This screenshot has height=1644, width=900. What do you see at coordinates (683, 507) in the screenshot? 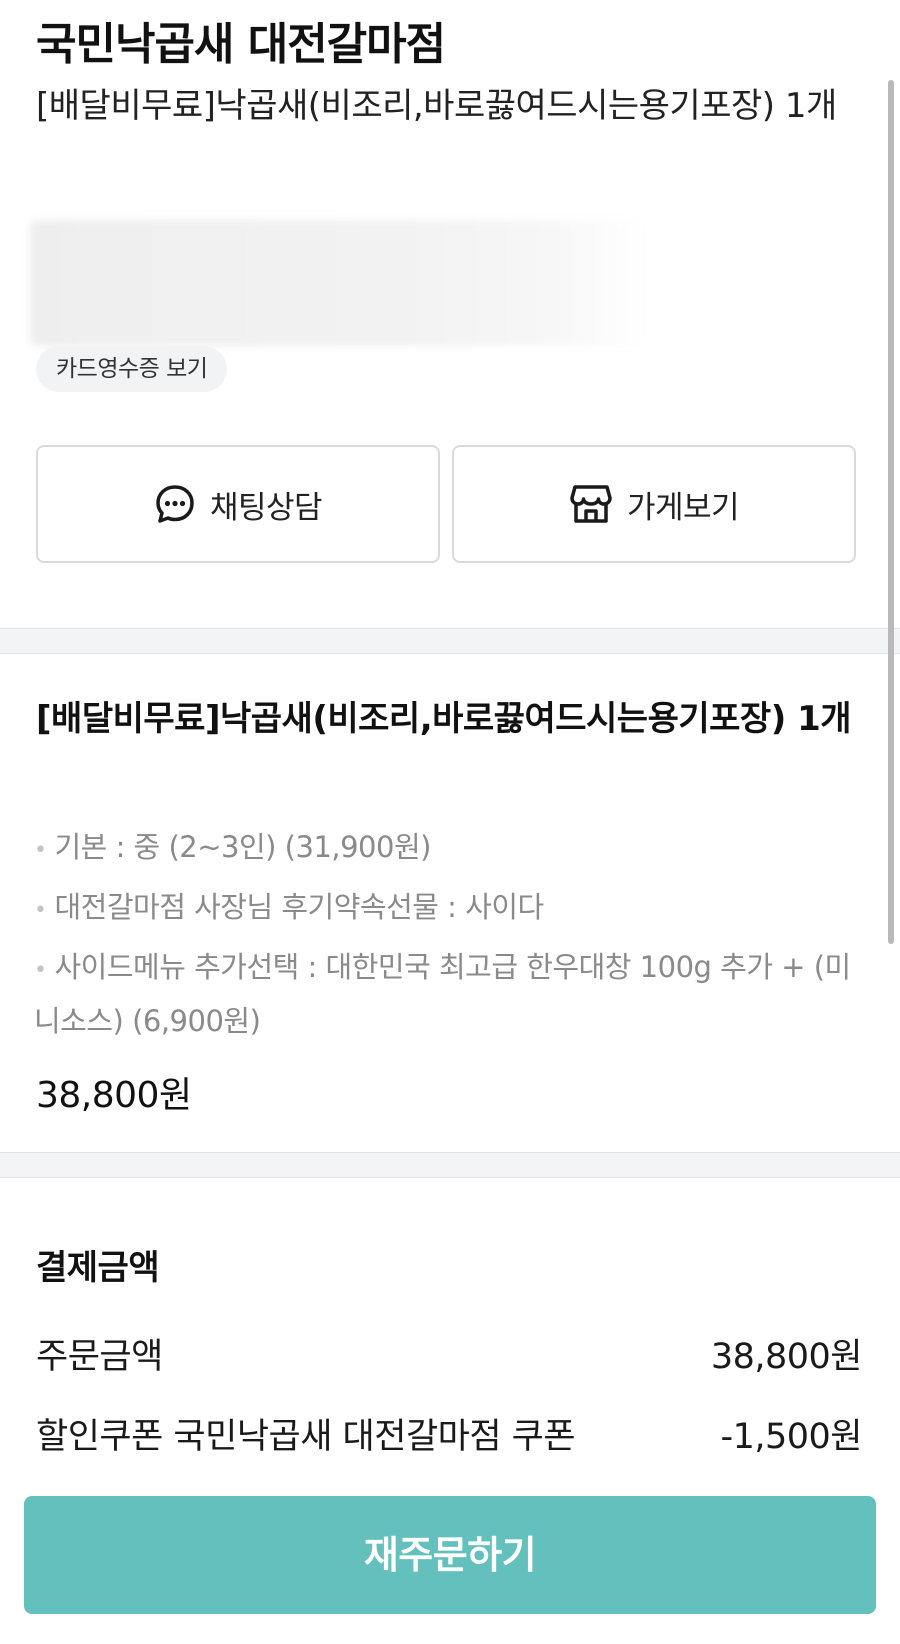
I see `view-store-label: 가게보기` at bounding box center [683, 507].